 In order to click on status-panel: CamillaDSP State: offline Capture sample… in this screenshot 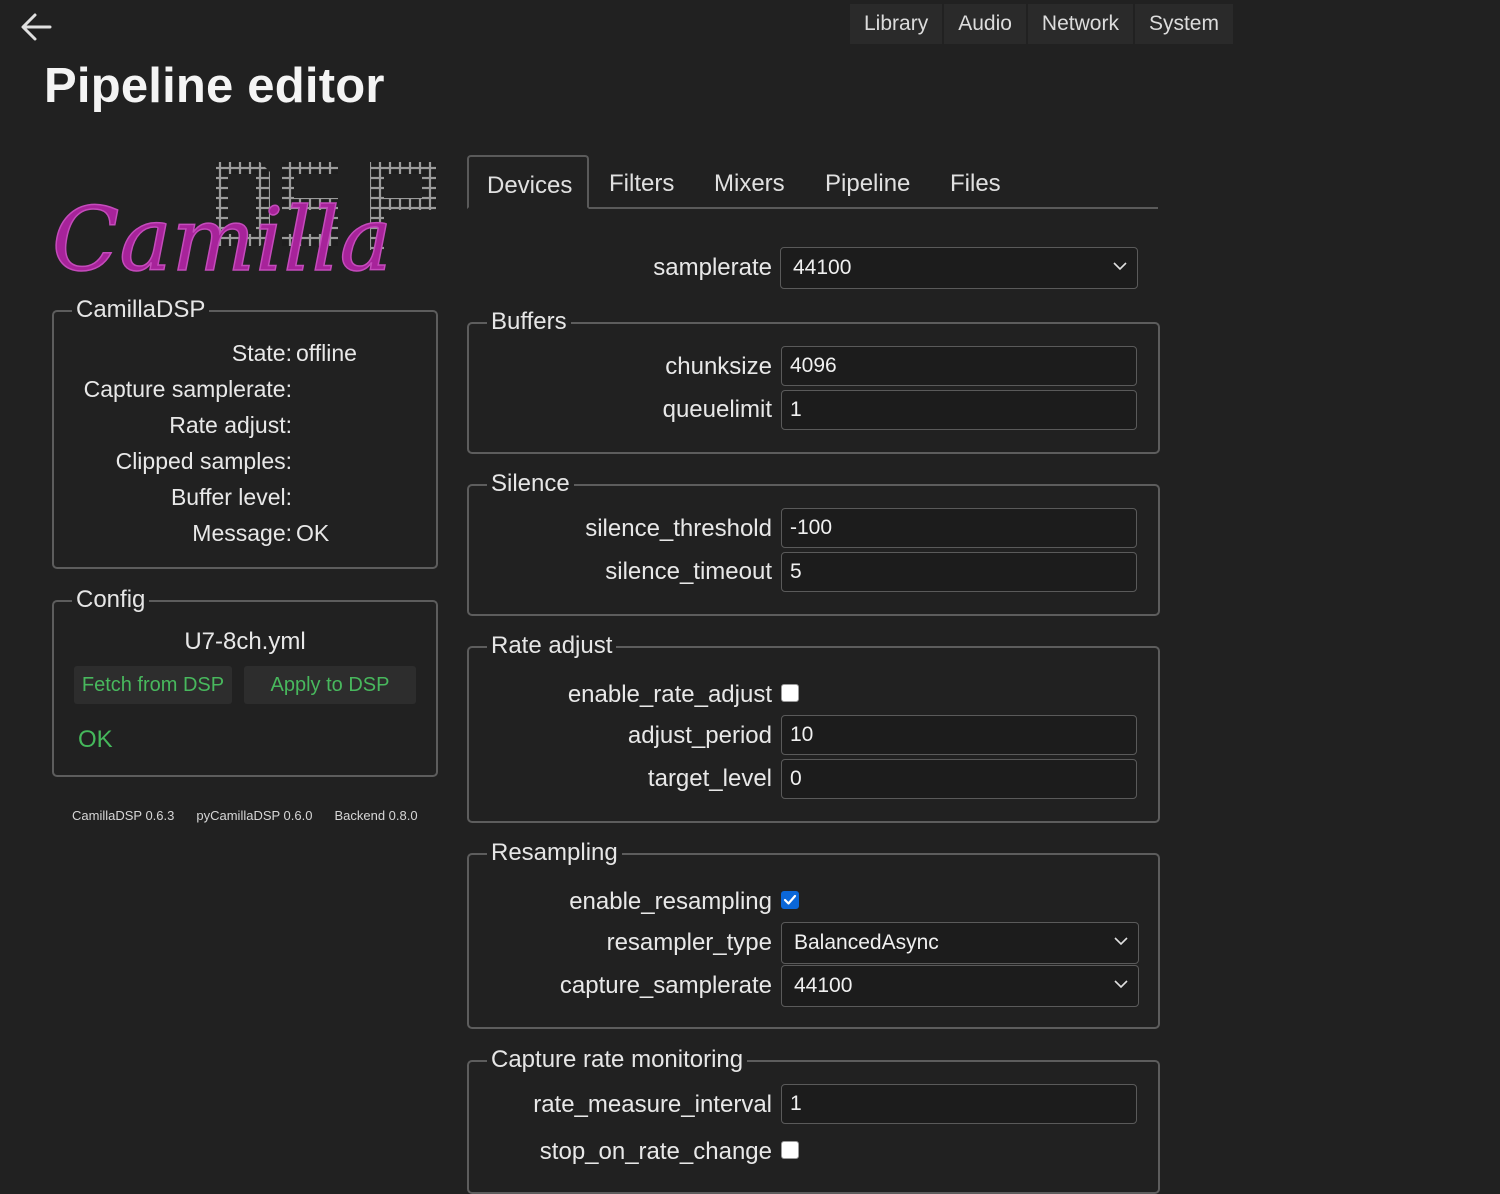, I will do `click(245, 432)`.